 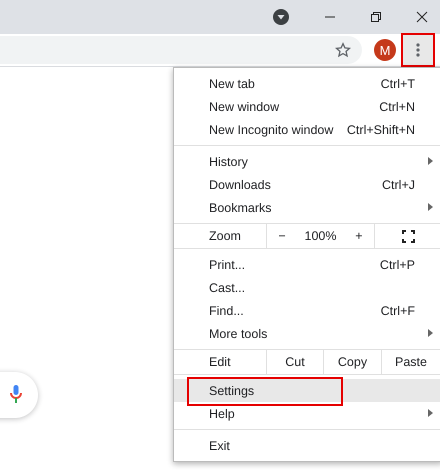 What do you see at coordinates (307, 106) in the screenshot?
I see `menu-item: New window Ctrl+N` at bounding box center [307, 106].